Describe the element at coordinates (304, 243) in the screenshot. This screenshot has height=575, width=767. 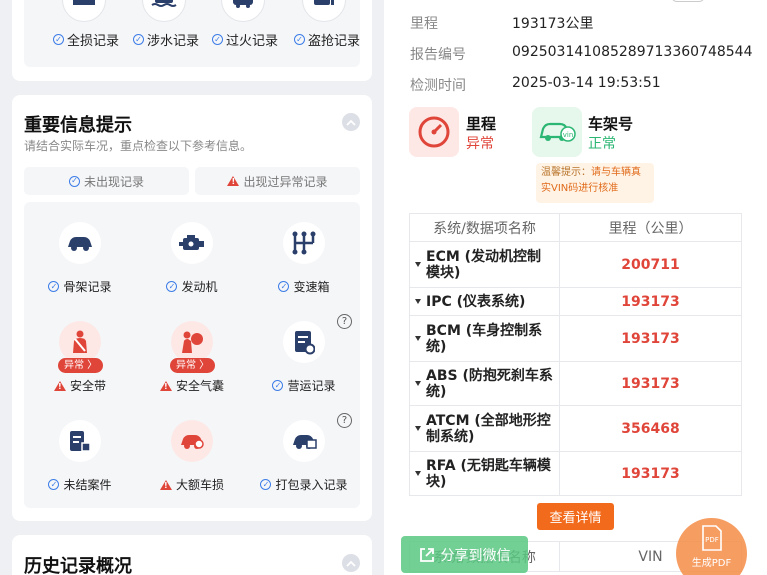
I see `gearbox-icon` at that location.